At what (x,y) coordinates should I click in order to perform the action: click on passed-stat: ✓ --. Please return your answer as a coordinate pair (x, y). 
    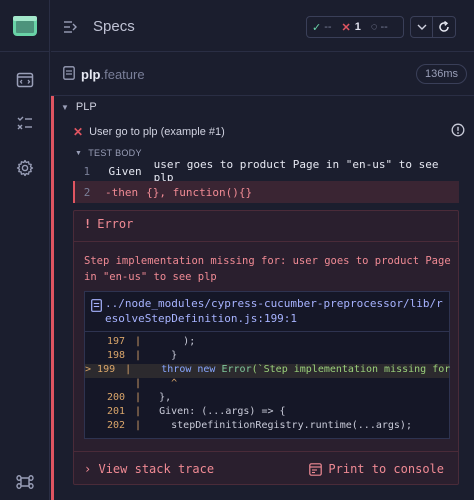
    Looking at the image, I should click on (322, 27).